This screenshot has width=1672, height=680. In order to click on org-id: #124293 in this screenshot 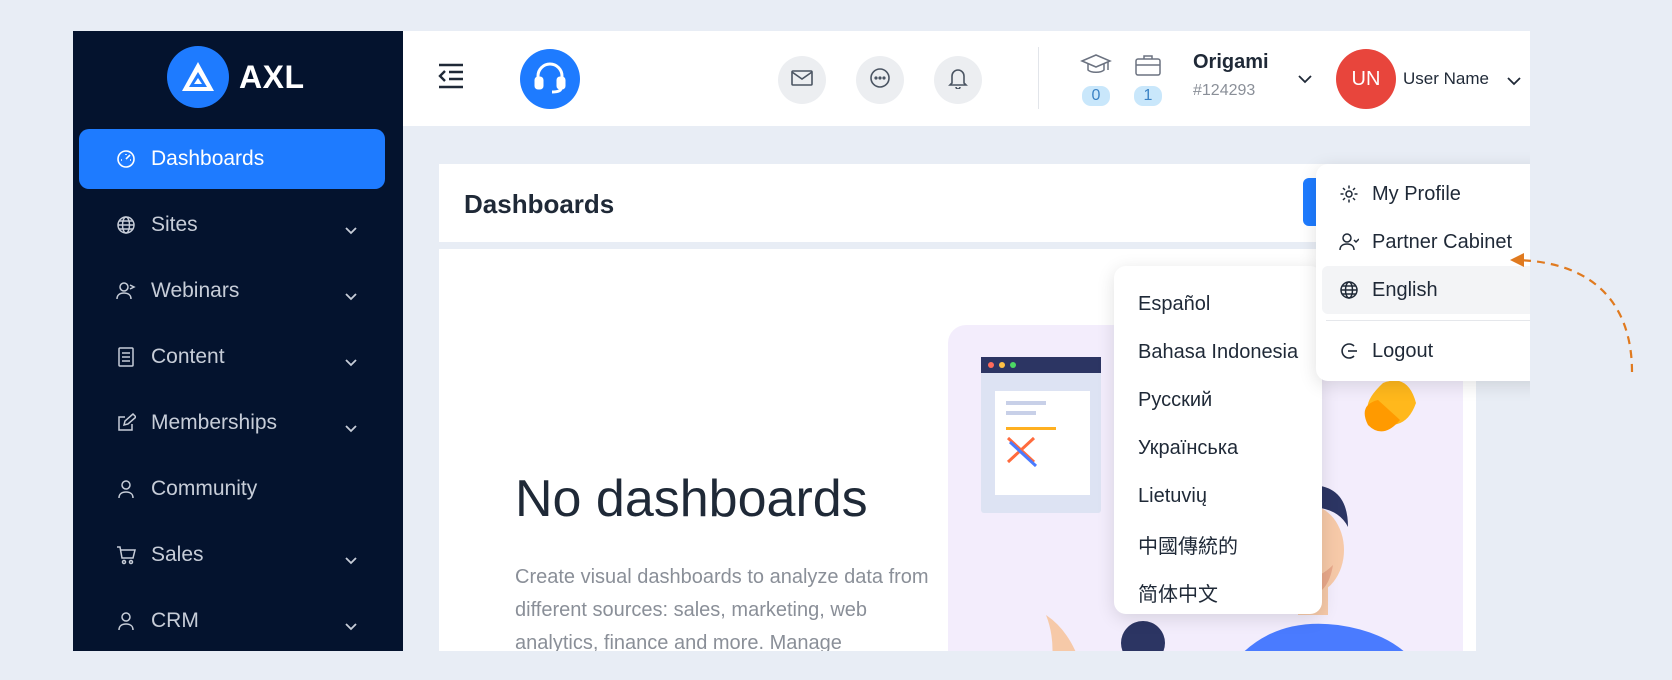, I will do `click(1224, 90)`.